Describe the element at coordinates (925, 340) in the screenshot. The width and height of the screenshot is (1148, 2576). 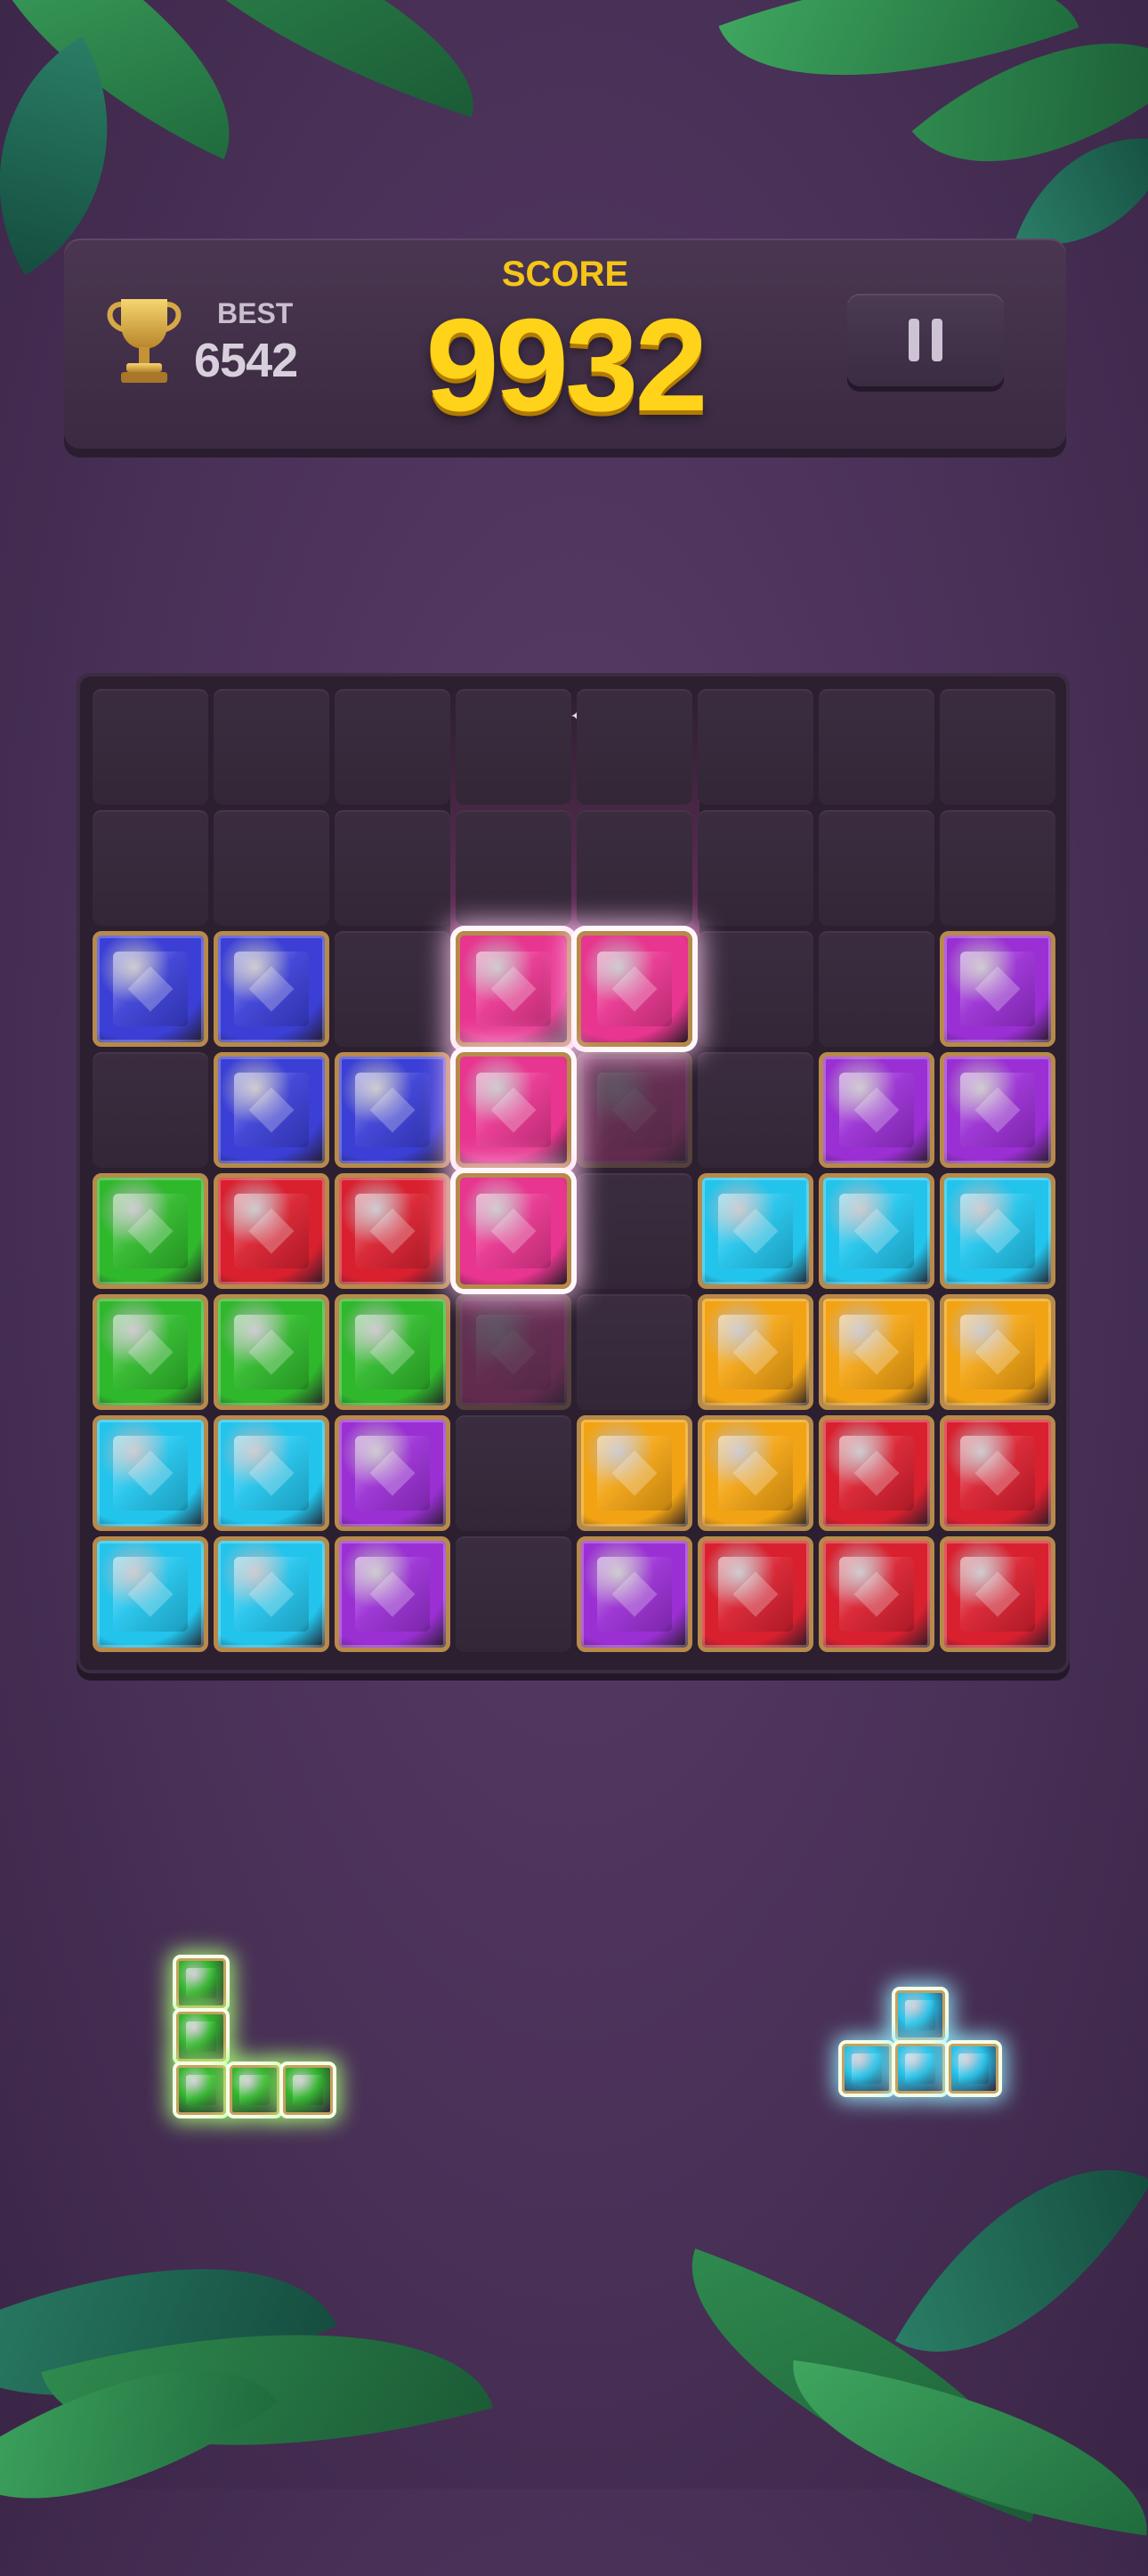
I see `pause-button` at that location.